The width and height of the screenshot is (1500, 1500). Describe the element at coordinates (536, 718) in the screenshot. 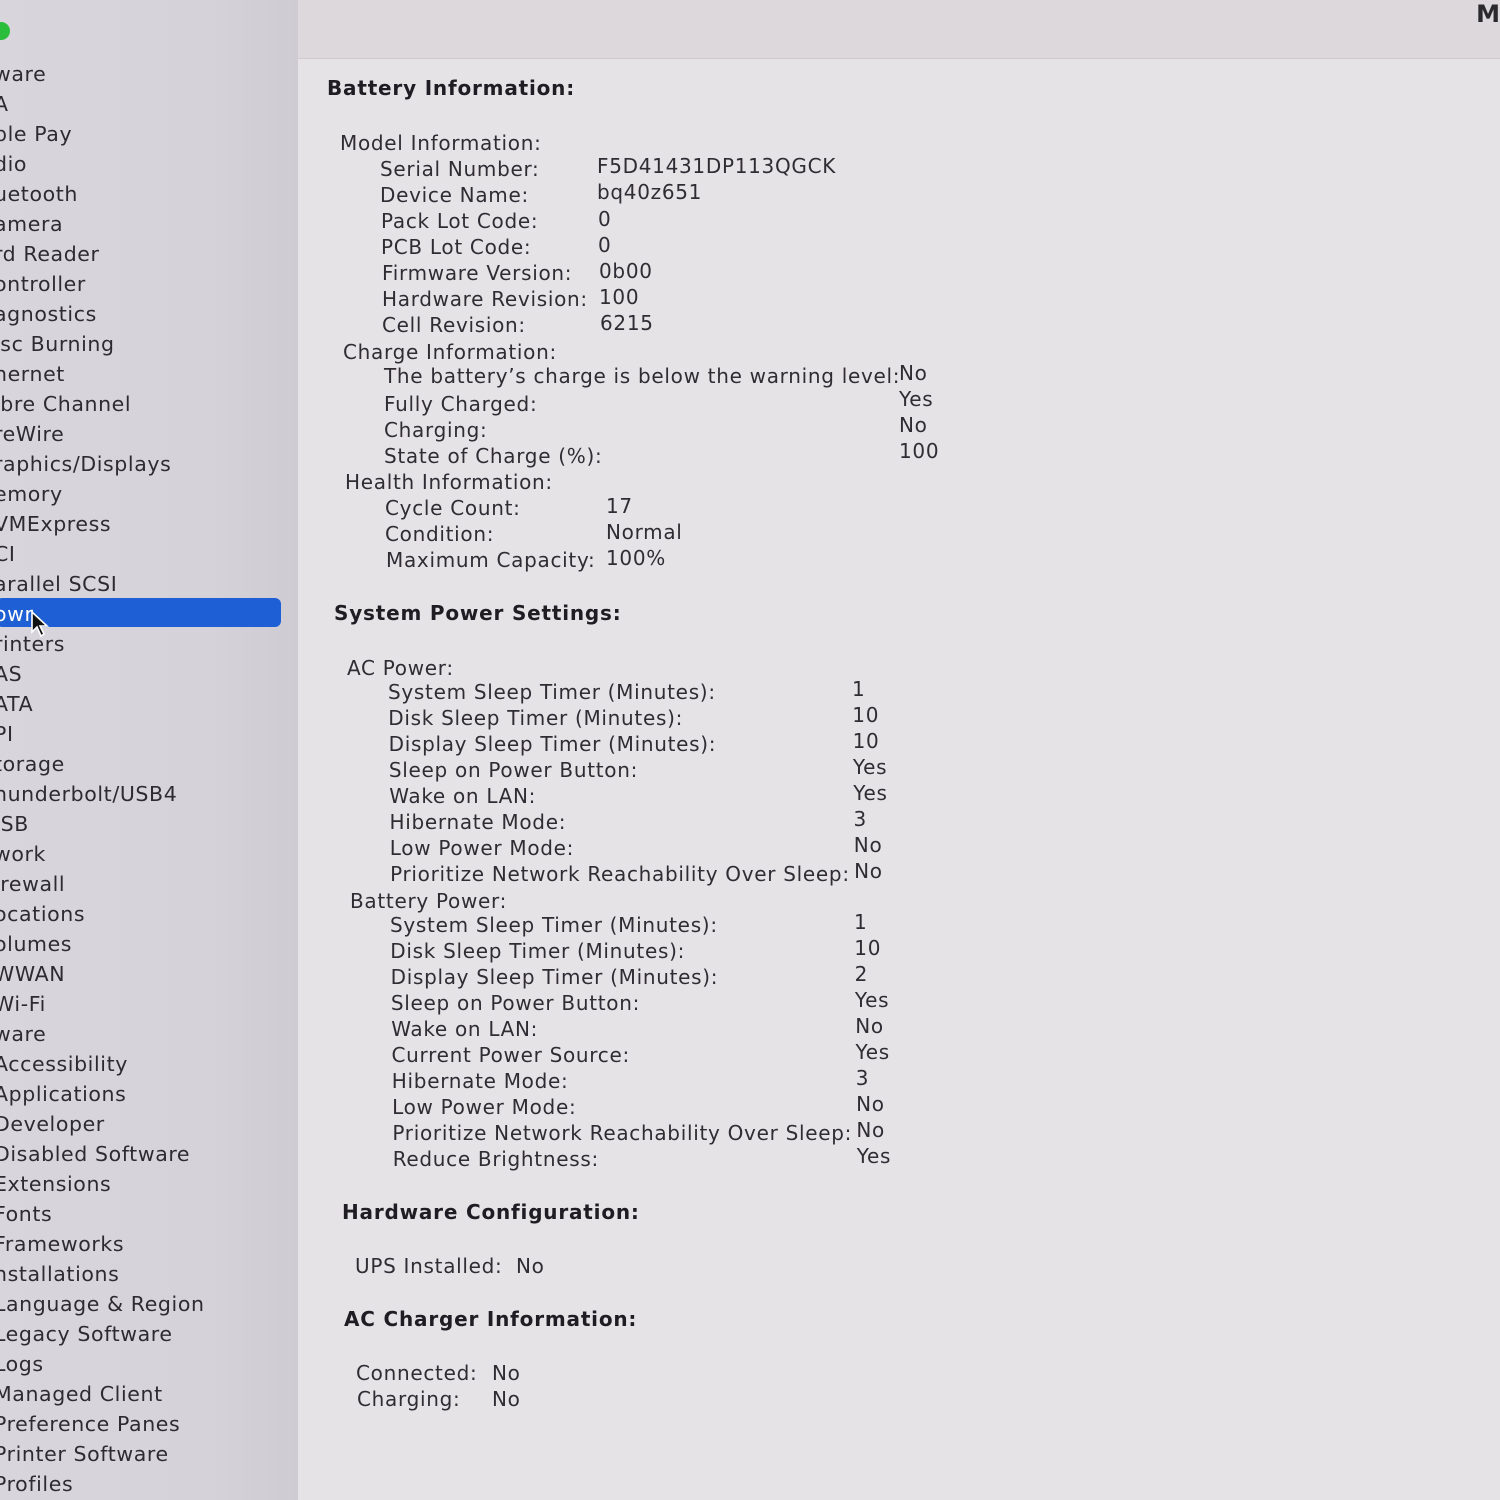

I see `setting-label: Disk Sleep Timer (Minutes):` at that location.